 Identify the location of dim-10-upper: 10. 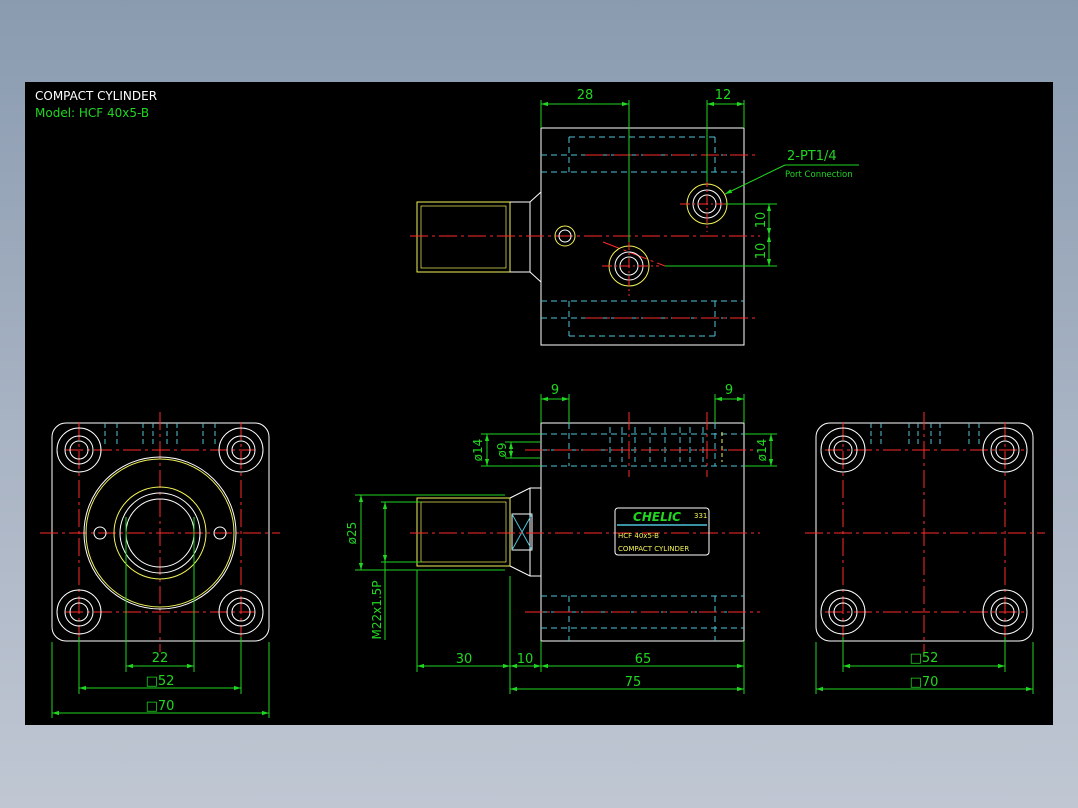
(761, 220).